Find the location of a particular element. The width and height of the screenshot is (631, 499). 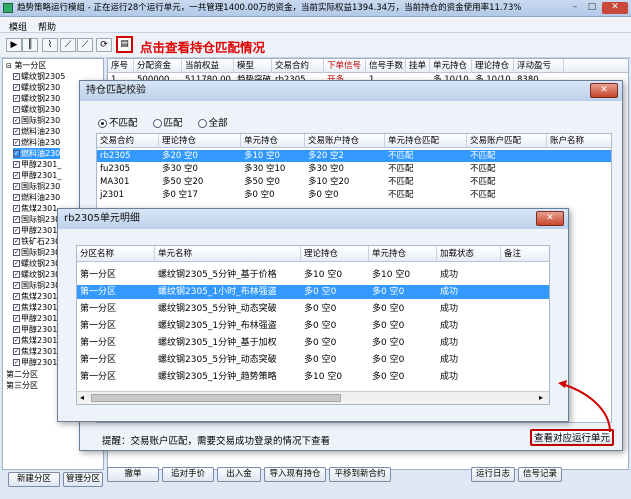

tree-item: ✓ 铁矿石230 is located at coordinates (36, 241).